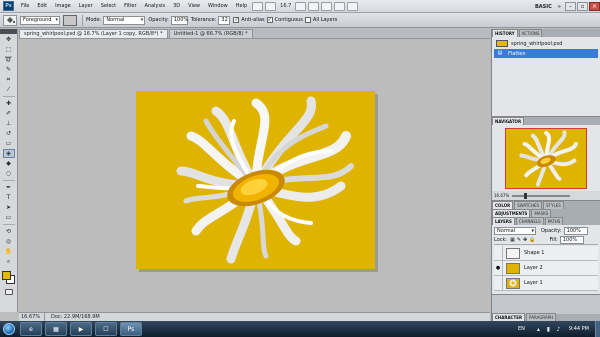  Describe the element at coordinates (25, 6) in the screenshot. I see `menu-file: File` at that location.